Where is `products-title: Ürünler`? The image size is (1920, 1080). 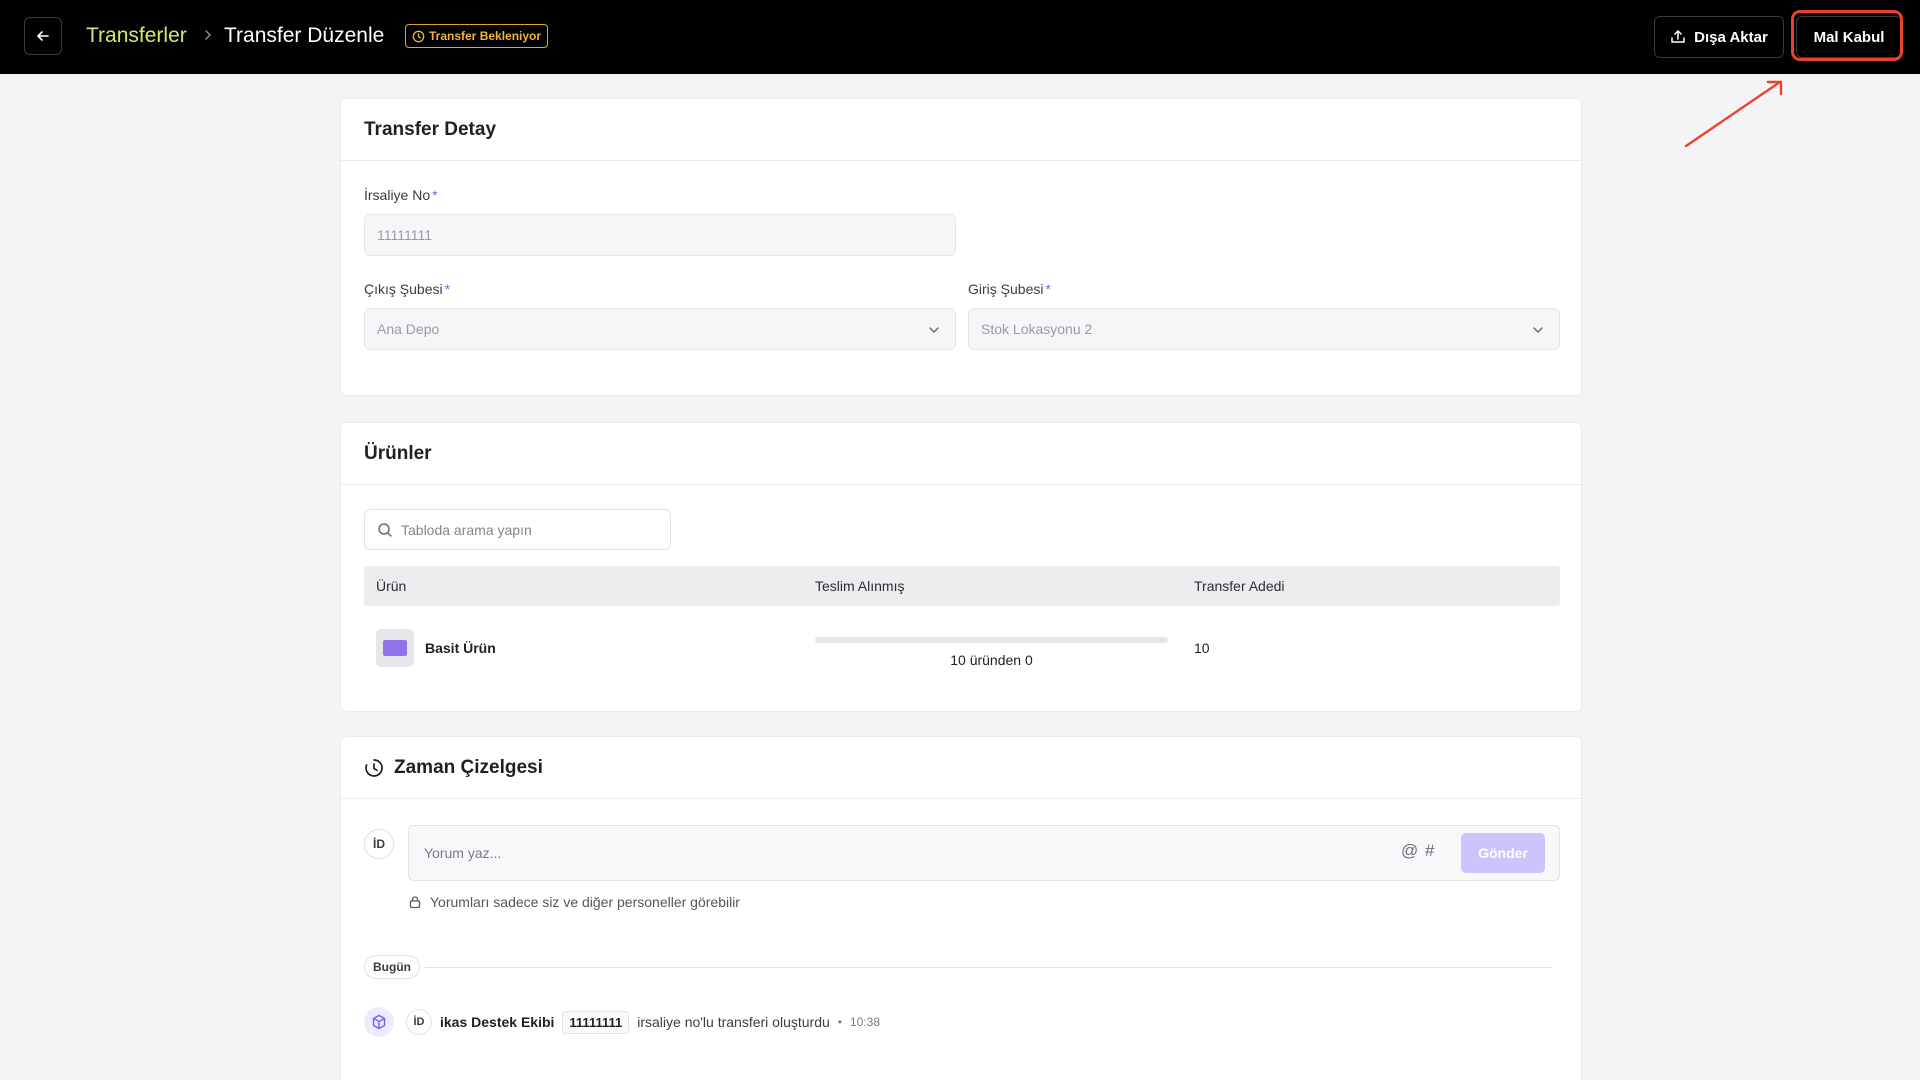 products-title: Ürünler is located at coordinates (961, 454).